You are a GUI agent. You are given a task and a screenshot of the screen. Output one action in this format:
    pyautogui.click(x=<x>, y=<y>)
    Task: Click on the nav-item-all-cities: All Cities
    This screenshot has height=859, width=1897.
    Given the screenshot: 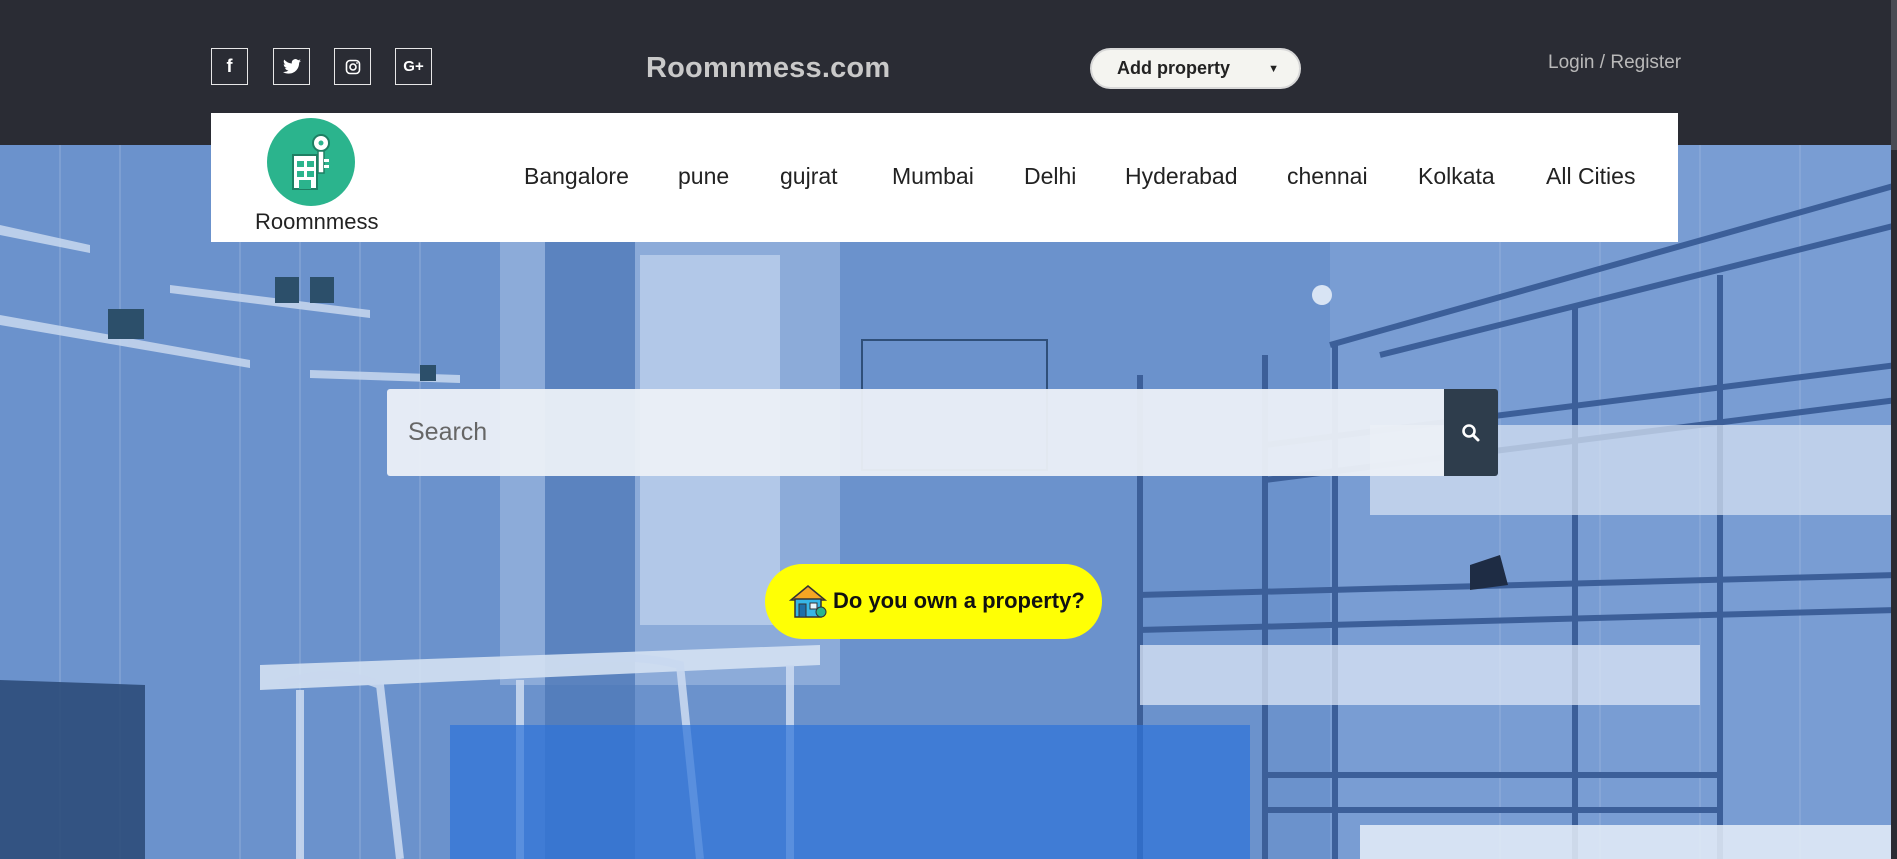 What is the action you would take?
    pyautogui.click(x=1590, y=176)
    